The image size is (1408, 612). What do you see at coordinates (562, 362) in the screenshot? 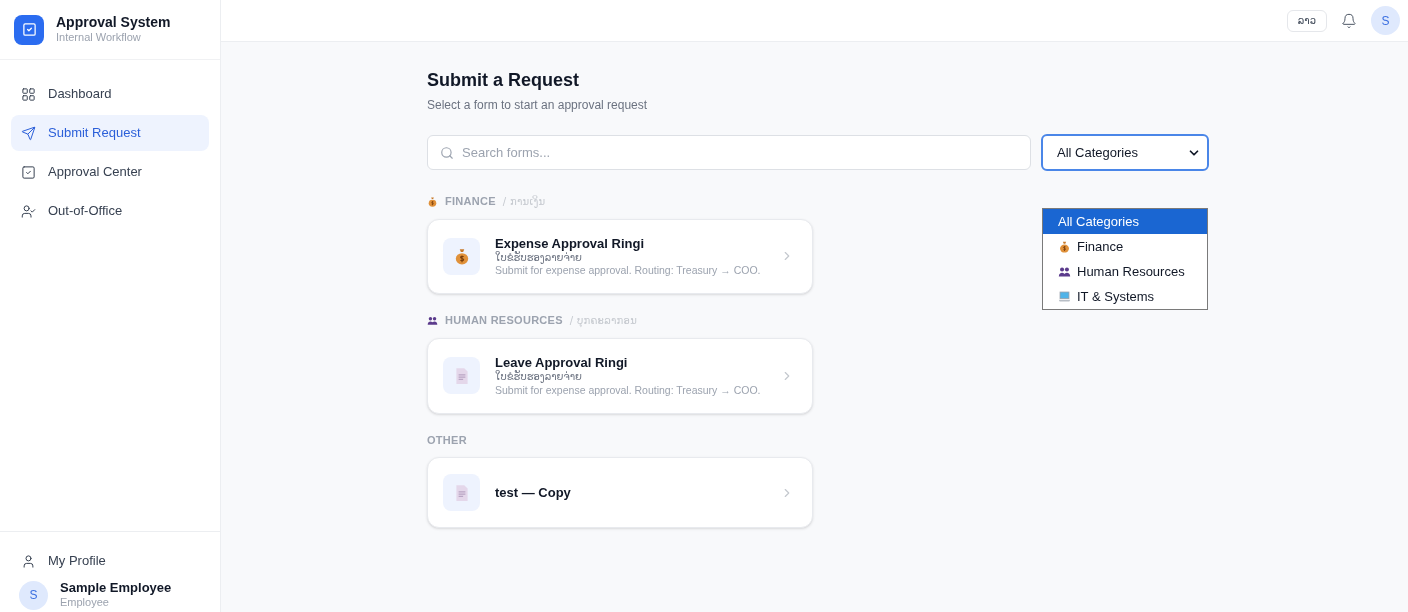
I see `form-title: Leave Approval Ringi` at bounding box center [562, 362].